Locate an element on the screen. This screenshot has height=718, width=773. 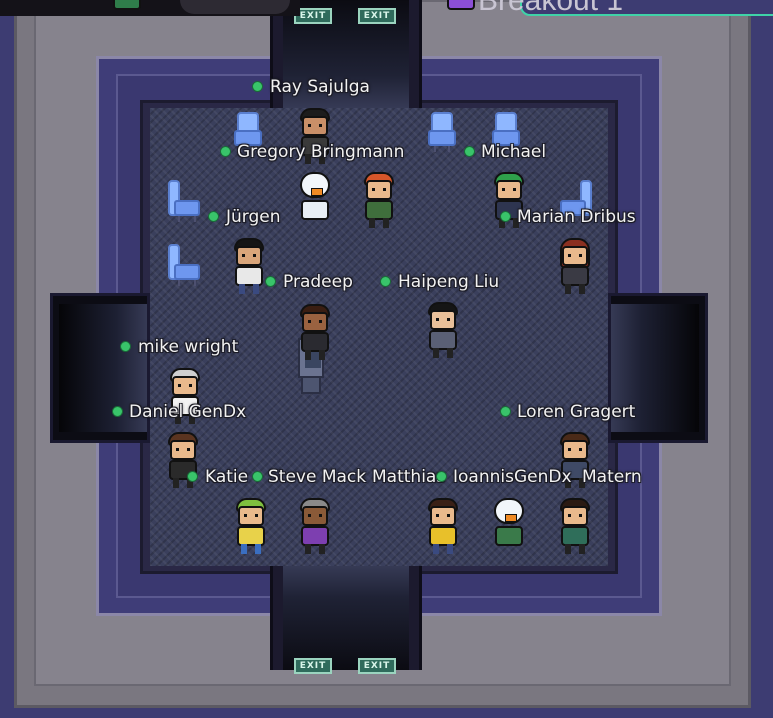
participant-name-label: Gregory Bringmann is located at coordinates (320, 152).